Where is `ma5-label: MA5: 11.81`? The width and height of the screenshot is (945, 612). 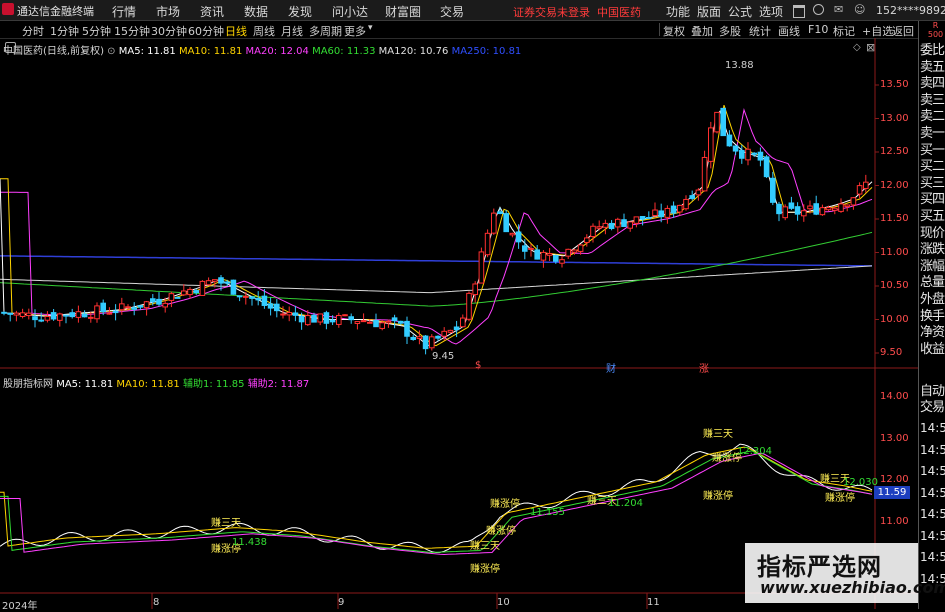
ma5-label: MA5: 11.81 is located at coordinates (147, 51).